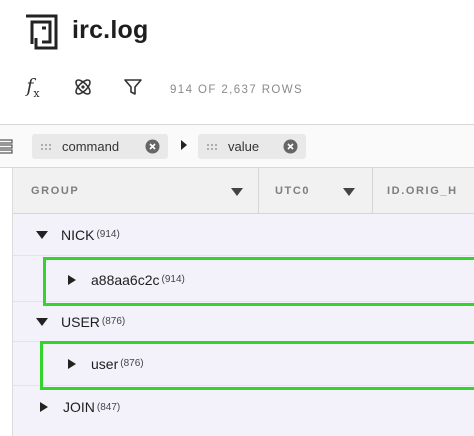 Image resolution: width=474 pixels, height=436 pixels. I want to click on formula-icon: fx, so click(33, 87).